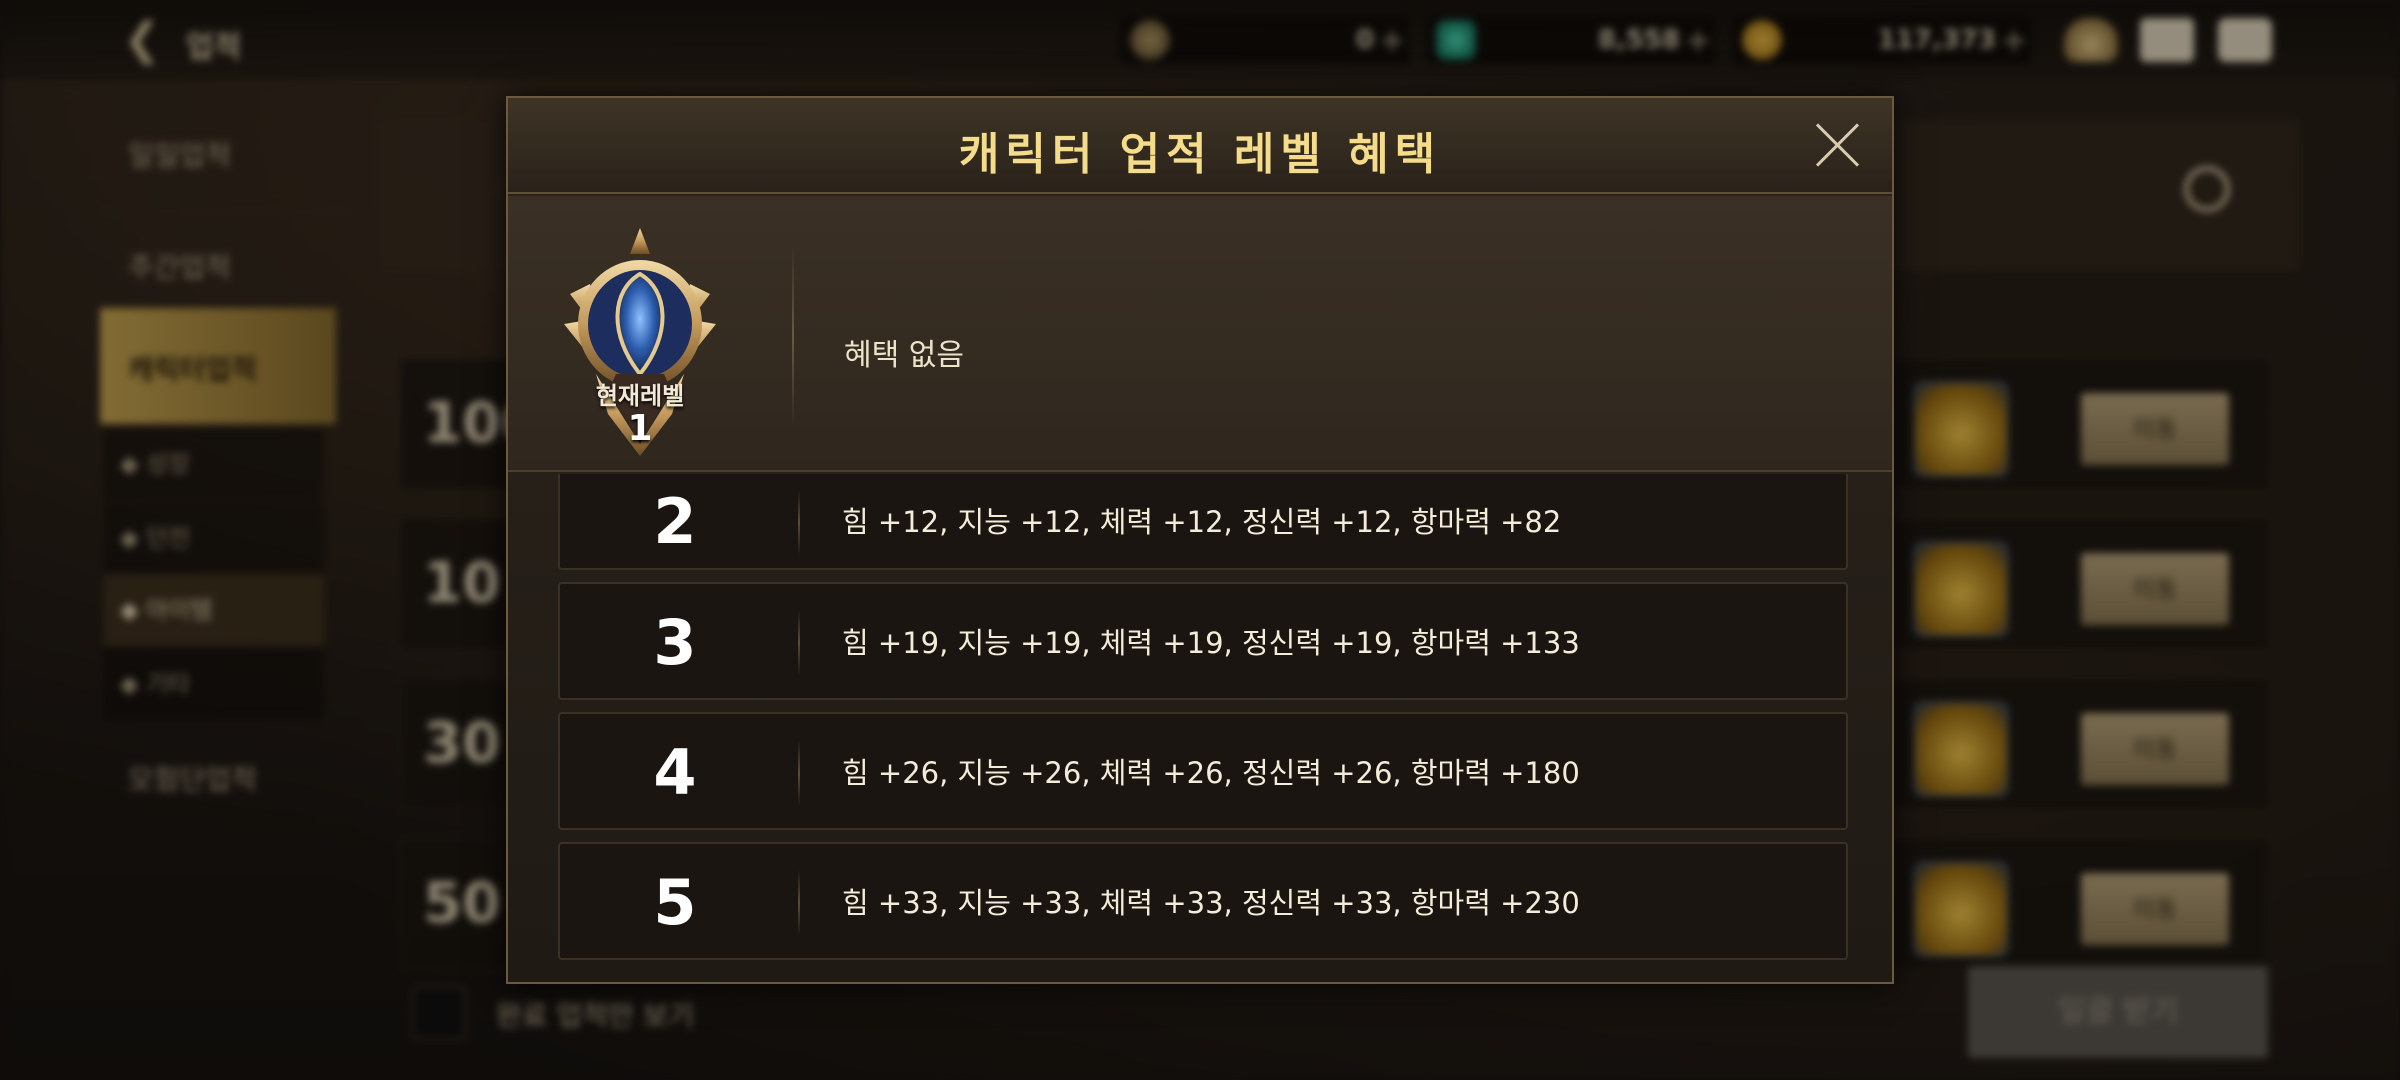 The width and height of the screenshot is (2400, 1080). Describe the element at coordinates (675, 902) in the screenshot. I see `level-number: 5` at that location.